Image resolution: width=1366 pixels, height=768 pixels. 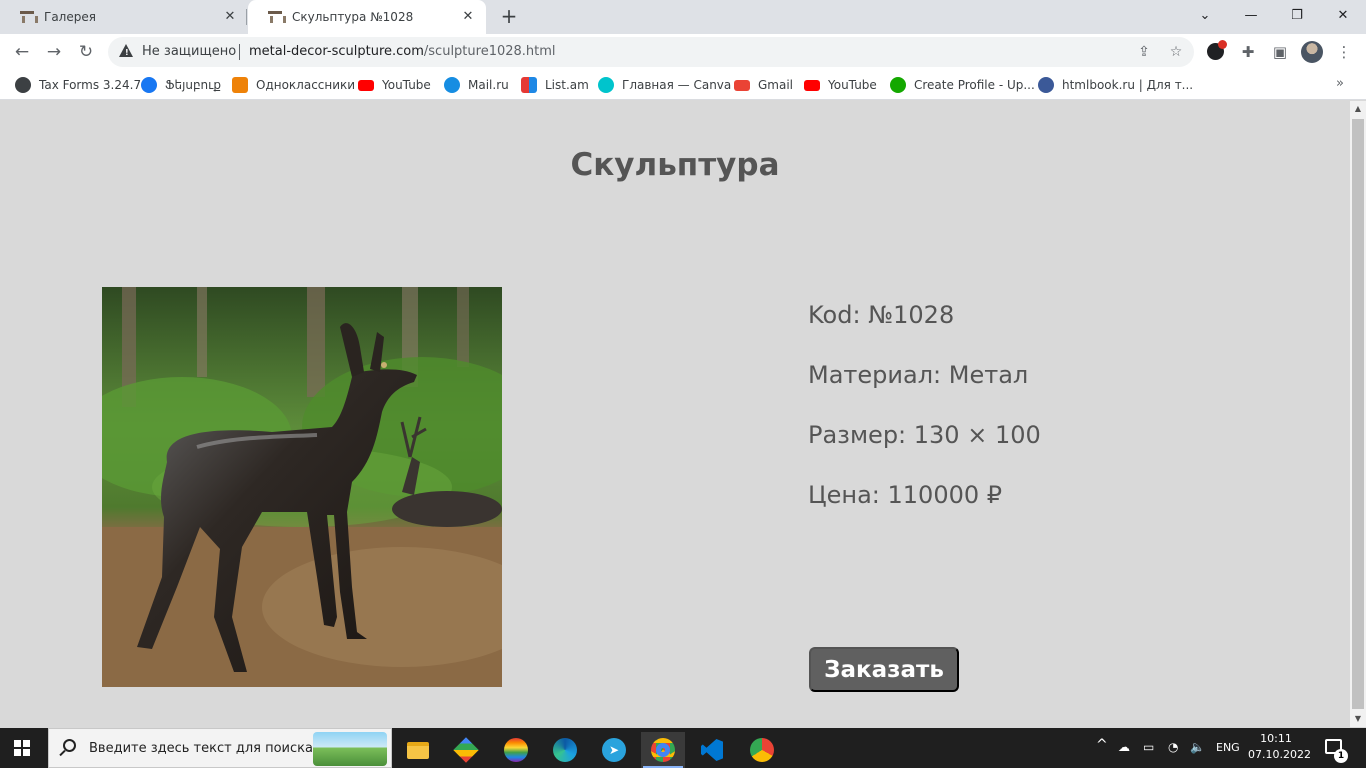 What do you see at coordinates (240, 85) in the screenshot?
I see `odnoklassniki-icon` at bounding box center [240, 85].